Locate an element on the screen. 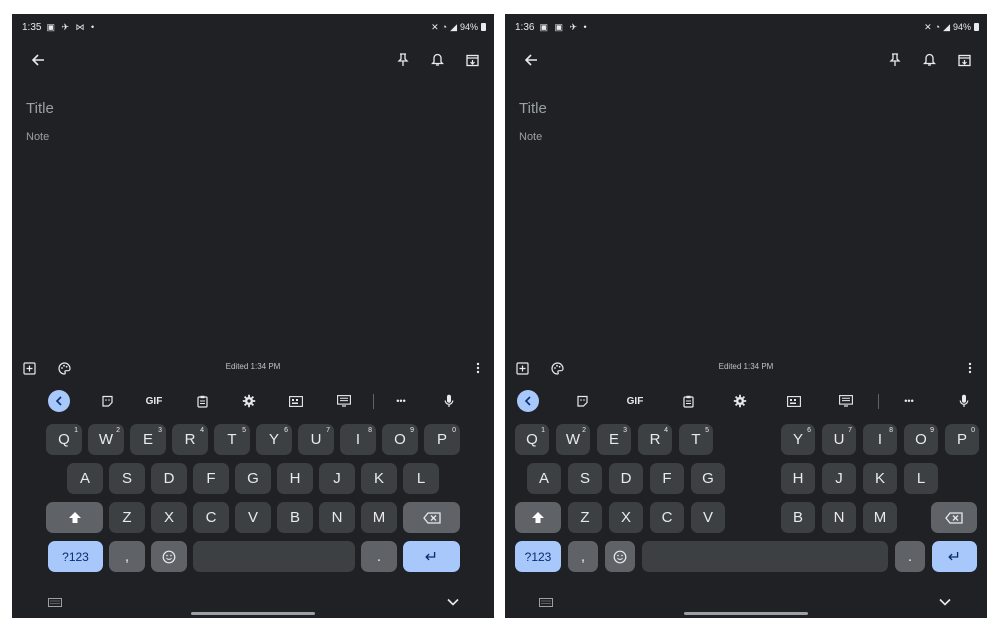 The height and width of the screenshot is (632, 1000). key-e: E3 is located at coordinates (614, 439).